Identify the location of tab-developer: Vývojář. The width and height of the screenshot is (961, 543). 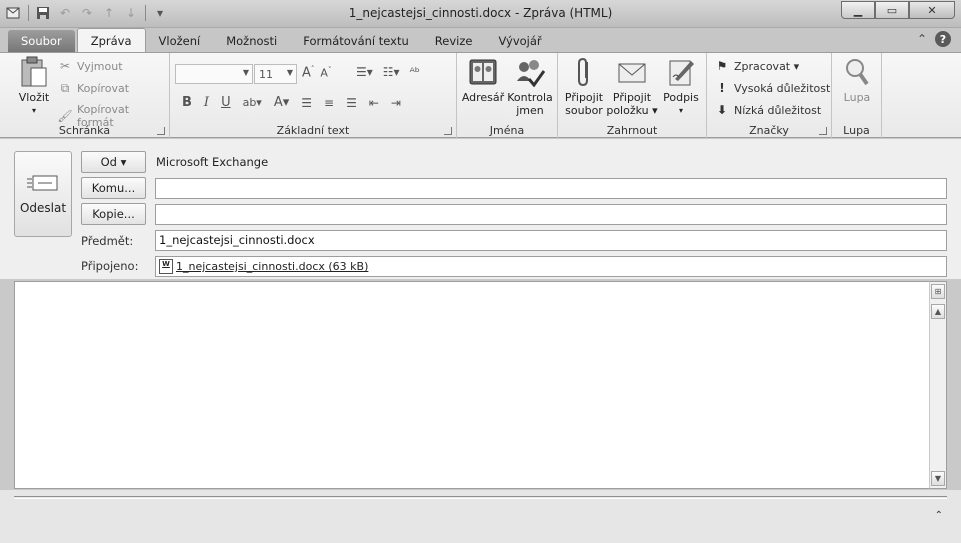
(519, 41).